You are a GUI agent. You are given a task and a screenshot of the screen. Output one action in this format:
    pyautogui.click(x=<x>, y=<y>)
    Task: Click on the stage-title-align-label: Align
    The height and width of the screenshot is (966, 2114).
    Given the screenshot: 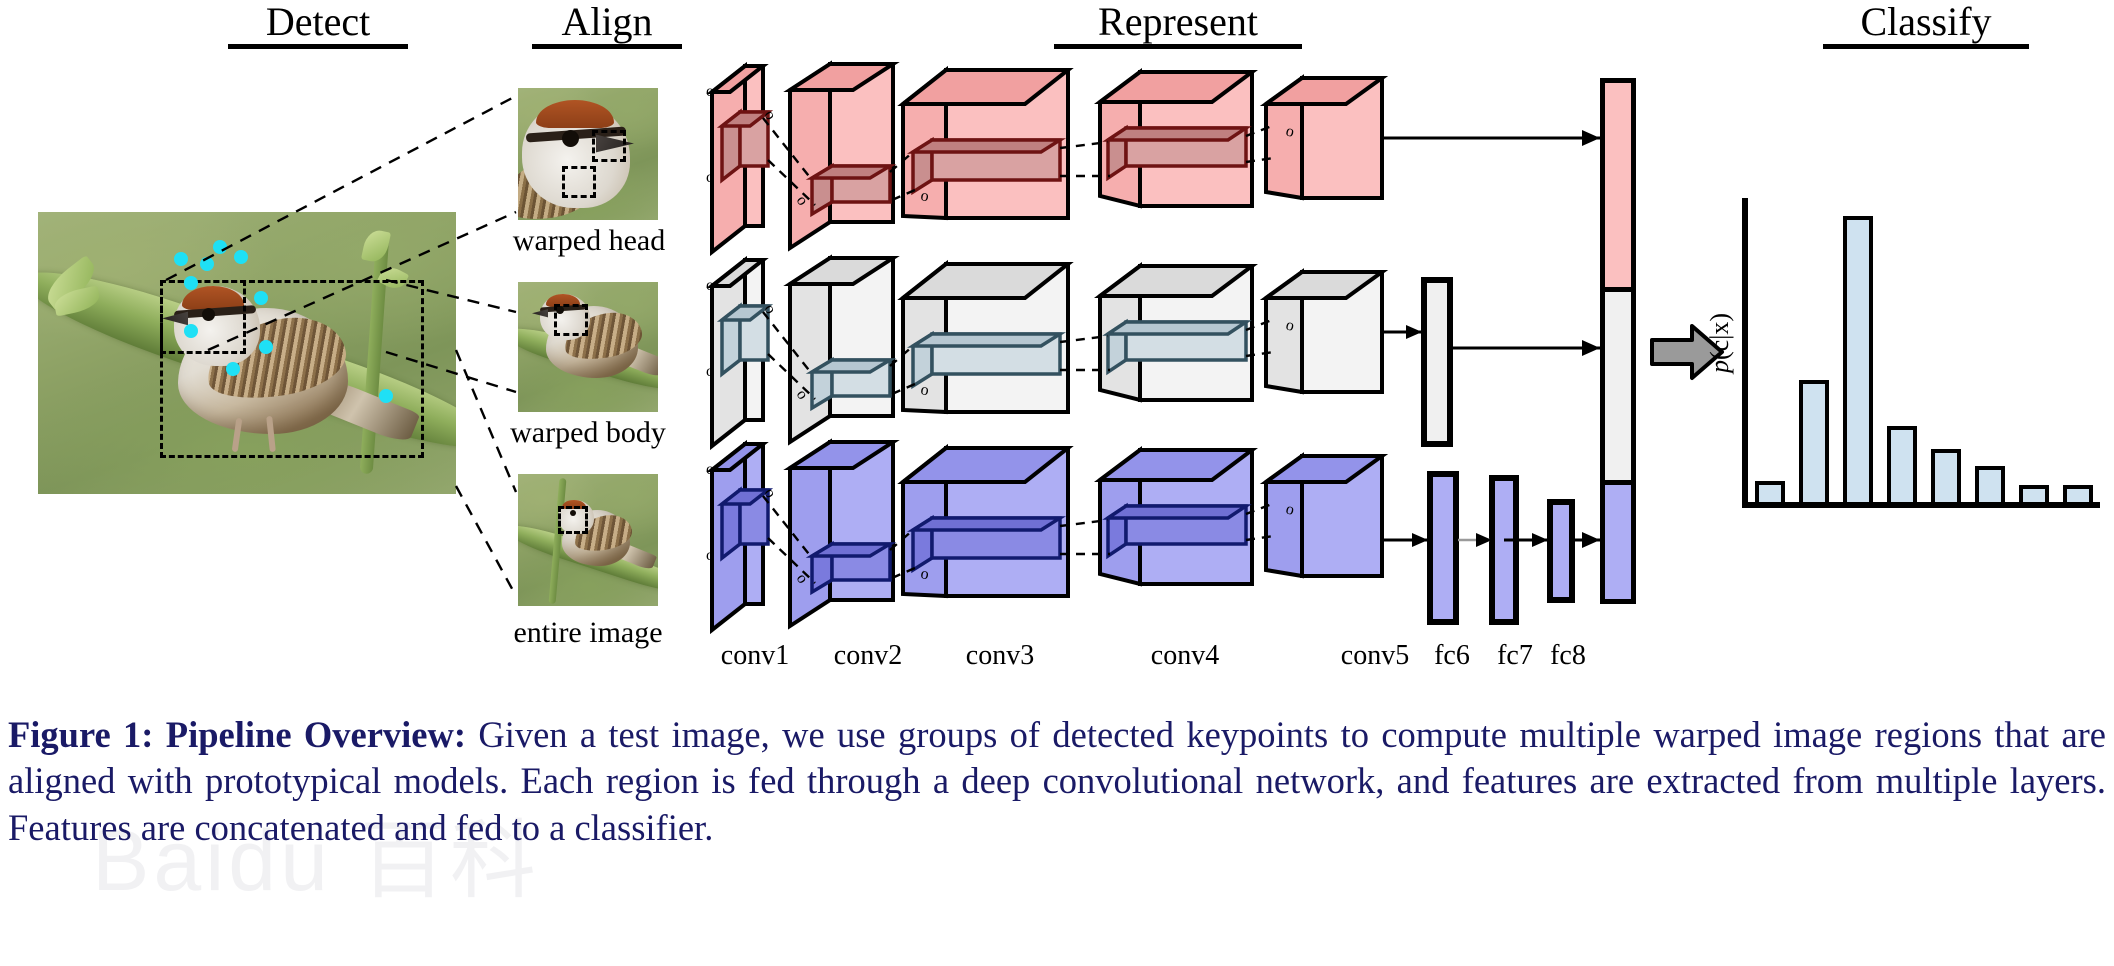 What is the action you would take?
    pyautogui.click(x=607, y=22)
    